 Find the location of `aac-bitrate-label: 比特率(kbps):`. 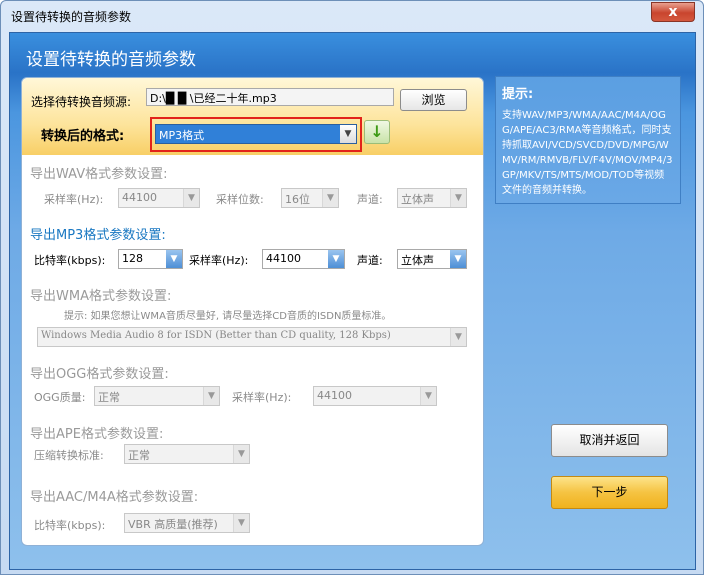

aac-bitrate-label: 比特率(kbps): is located at coordinates (70, 525).